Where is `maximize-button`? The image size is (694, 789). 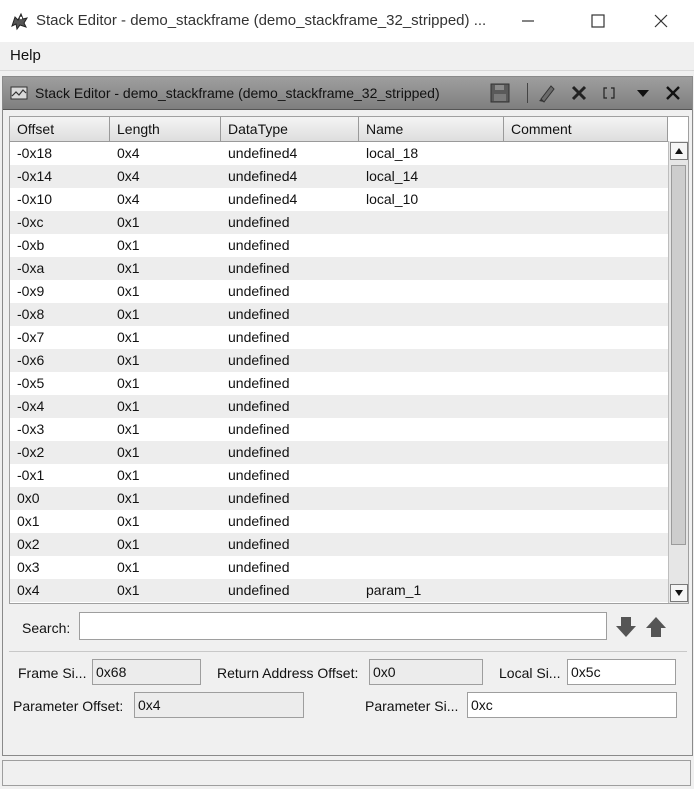
maximize-button is located at coordinates (598, 21).